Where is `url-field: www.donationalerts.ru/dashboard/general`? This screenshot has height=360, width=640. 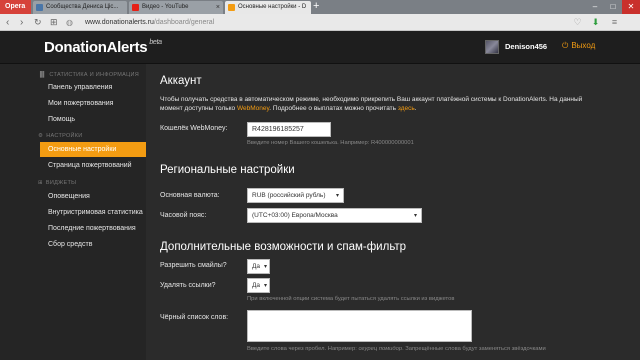
url-field: www.donationalerts.ru/dashboard/general is located at coordinates (149, 22).